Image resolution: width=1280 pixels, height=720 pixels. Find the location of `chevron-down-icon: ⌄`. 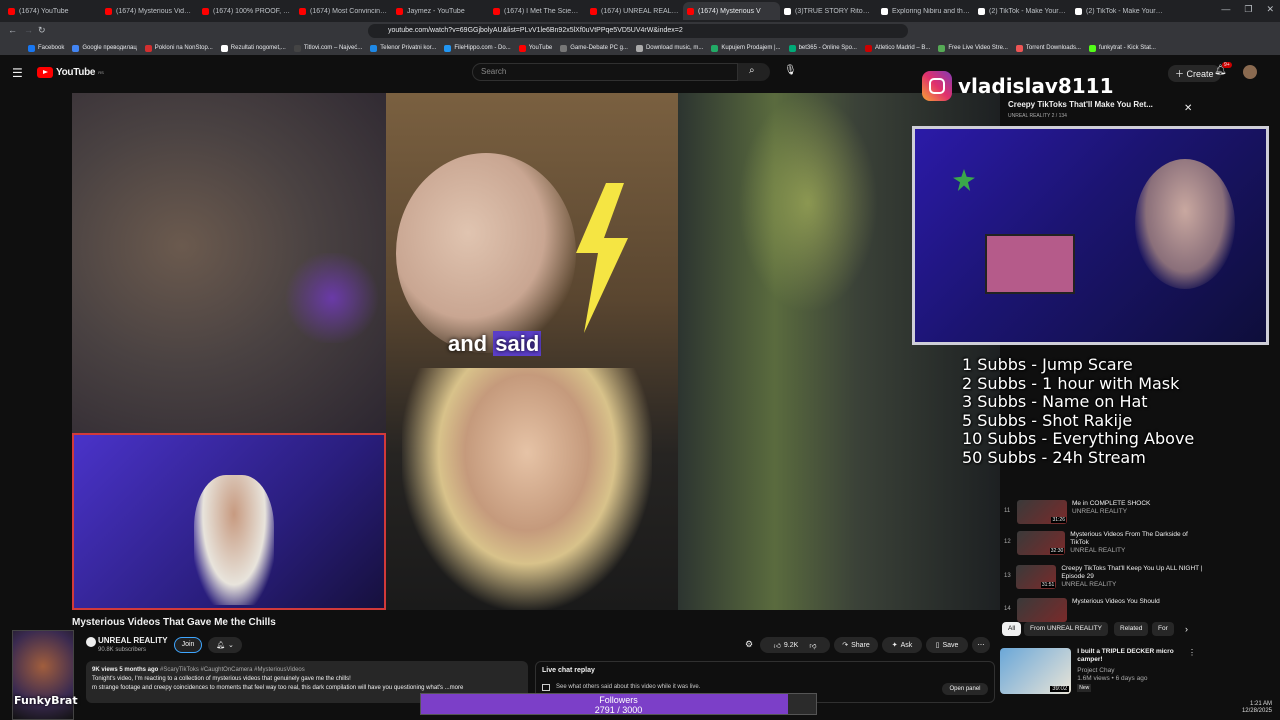

chevron-down-icon: ⌄ is located at coordinates (231, 645).